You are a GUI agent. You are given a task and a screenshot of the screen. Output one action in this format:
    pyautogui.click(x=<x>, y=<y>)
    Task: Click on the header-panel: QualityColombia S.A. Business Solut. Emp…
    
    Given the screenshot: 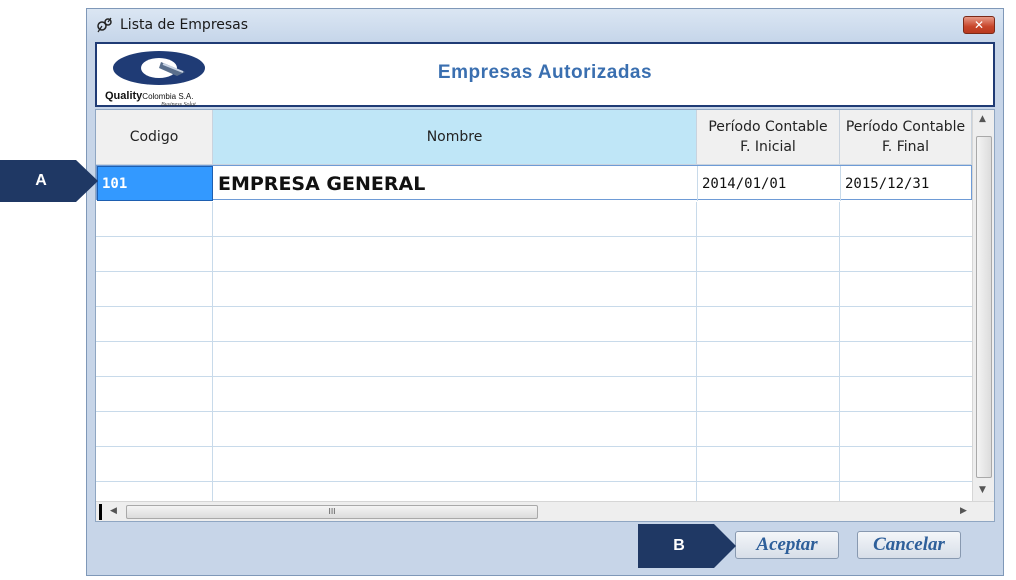 What is the action you would take?
    pyautogui.click(x=545, y=75)
    